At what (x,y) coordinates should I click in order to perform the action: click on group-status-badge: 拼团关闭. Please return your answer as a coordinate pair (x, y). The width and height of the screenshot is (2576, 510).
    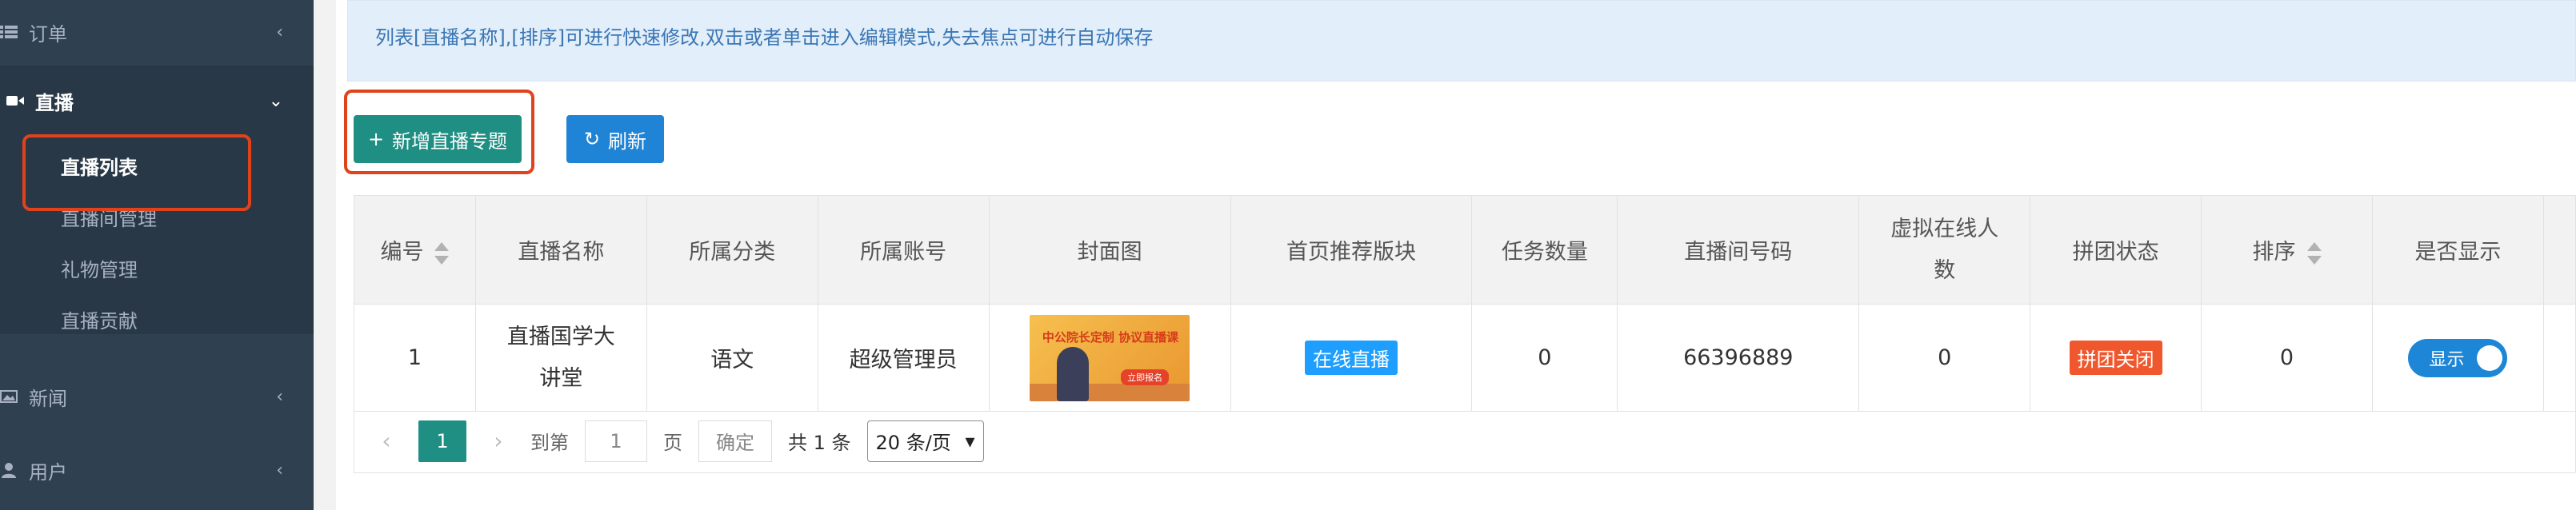
    Looking at the image, I should click on (2115, 358).